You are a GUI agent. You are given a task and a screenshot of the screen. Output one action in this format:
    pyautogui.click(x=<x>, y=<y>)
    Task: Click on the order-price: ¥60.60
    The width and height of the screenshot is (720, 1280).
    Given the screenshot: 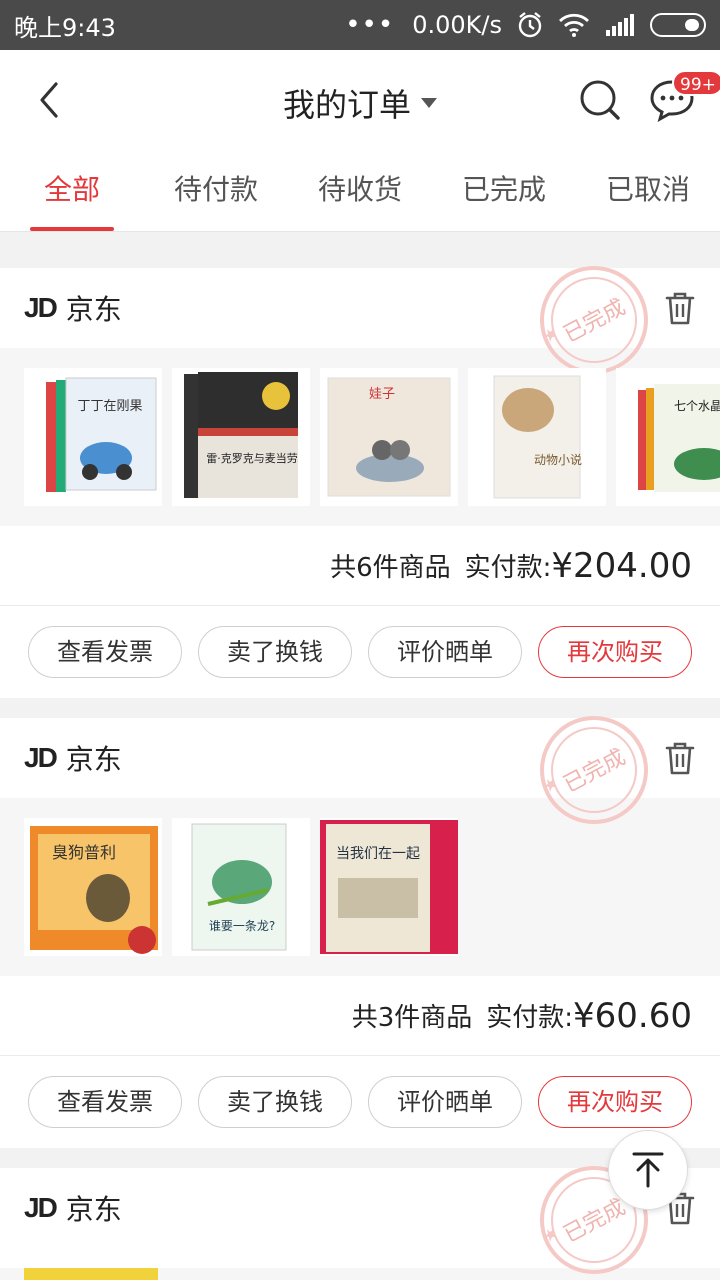 What is the action you would take?
    pyautogui.click(x=632, y=1015)
    